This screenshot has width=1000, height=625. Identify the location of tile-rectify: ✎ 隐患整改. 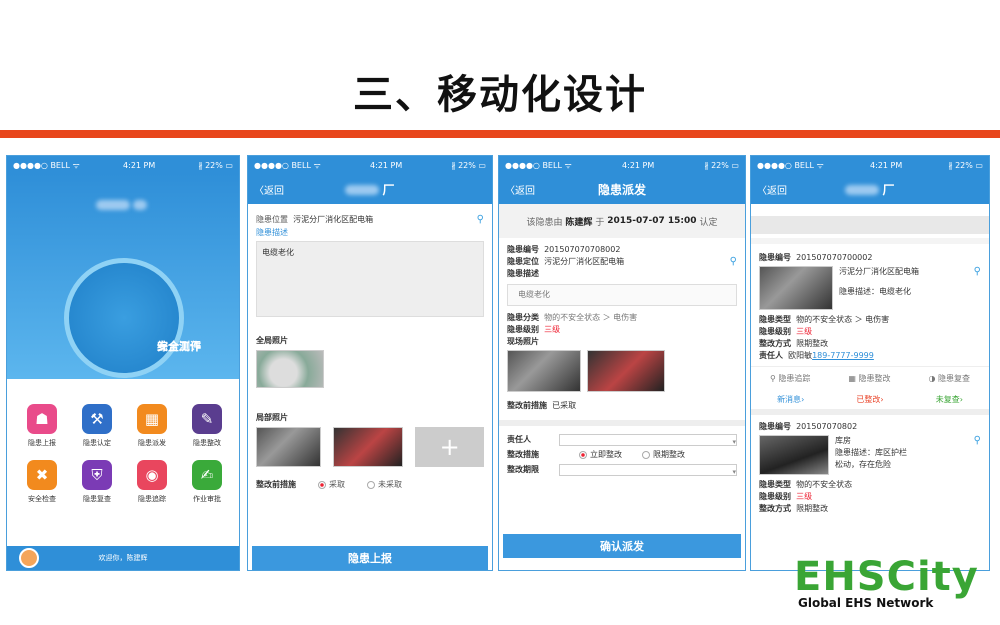
(207, 426).